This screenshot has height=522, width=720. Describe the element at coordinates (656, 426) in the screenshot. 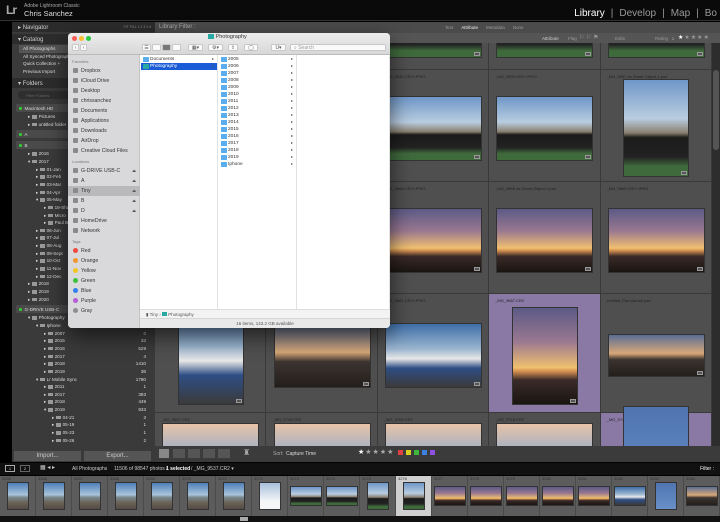

I see `grid-cell: _MG_9741.CR2` at that location.